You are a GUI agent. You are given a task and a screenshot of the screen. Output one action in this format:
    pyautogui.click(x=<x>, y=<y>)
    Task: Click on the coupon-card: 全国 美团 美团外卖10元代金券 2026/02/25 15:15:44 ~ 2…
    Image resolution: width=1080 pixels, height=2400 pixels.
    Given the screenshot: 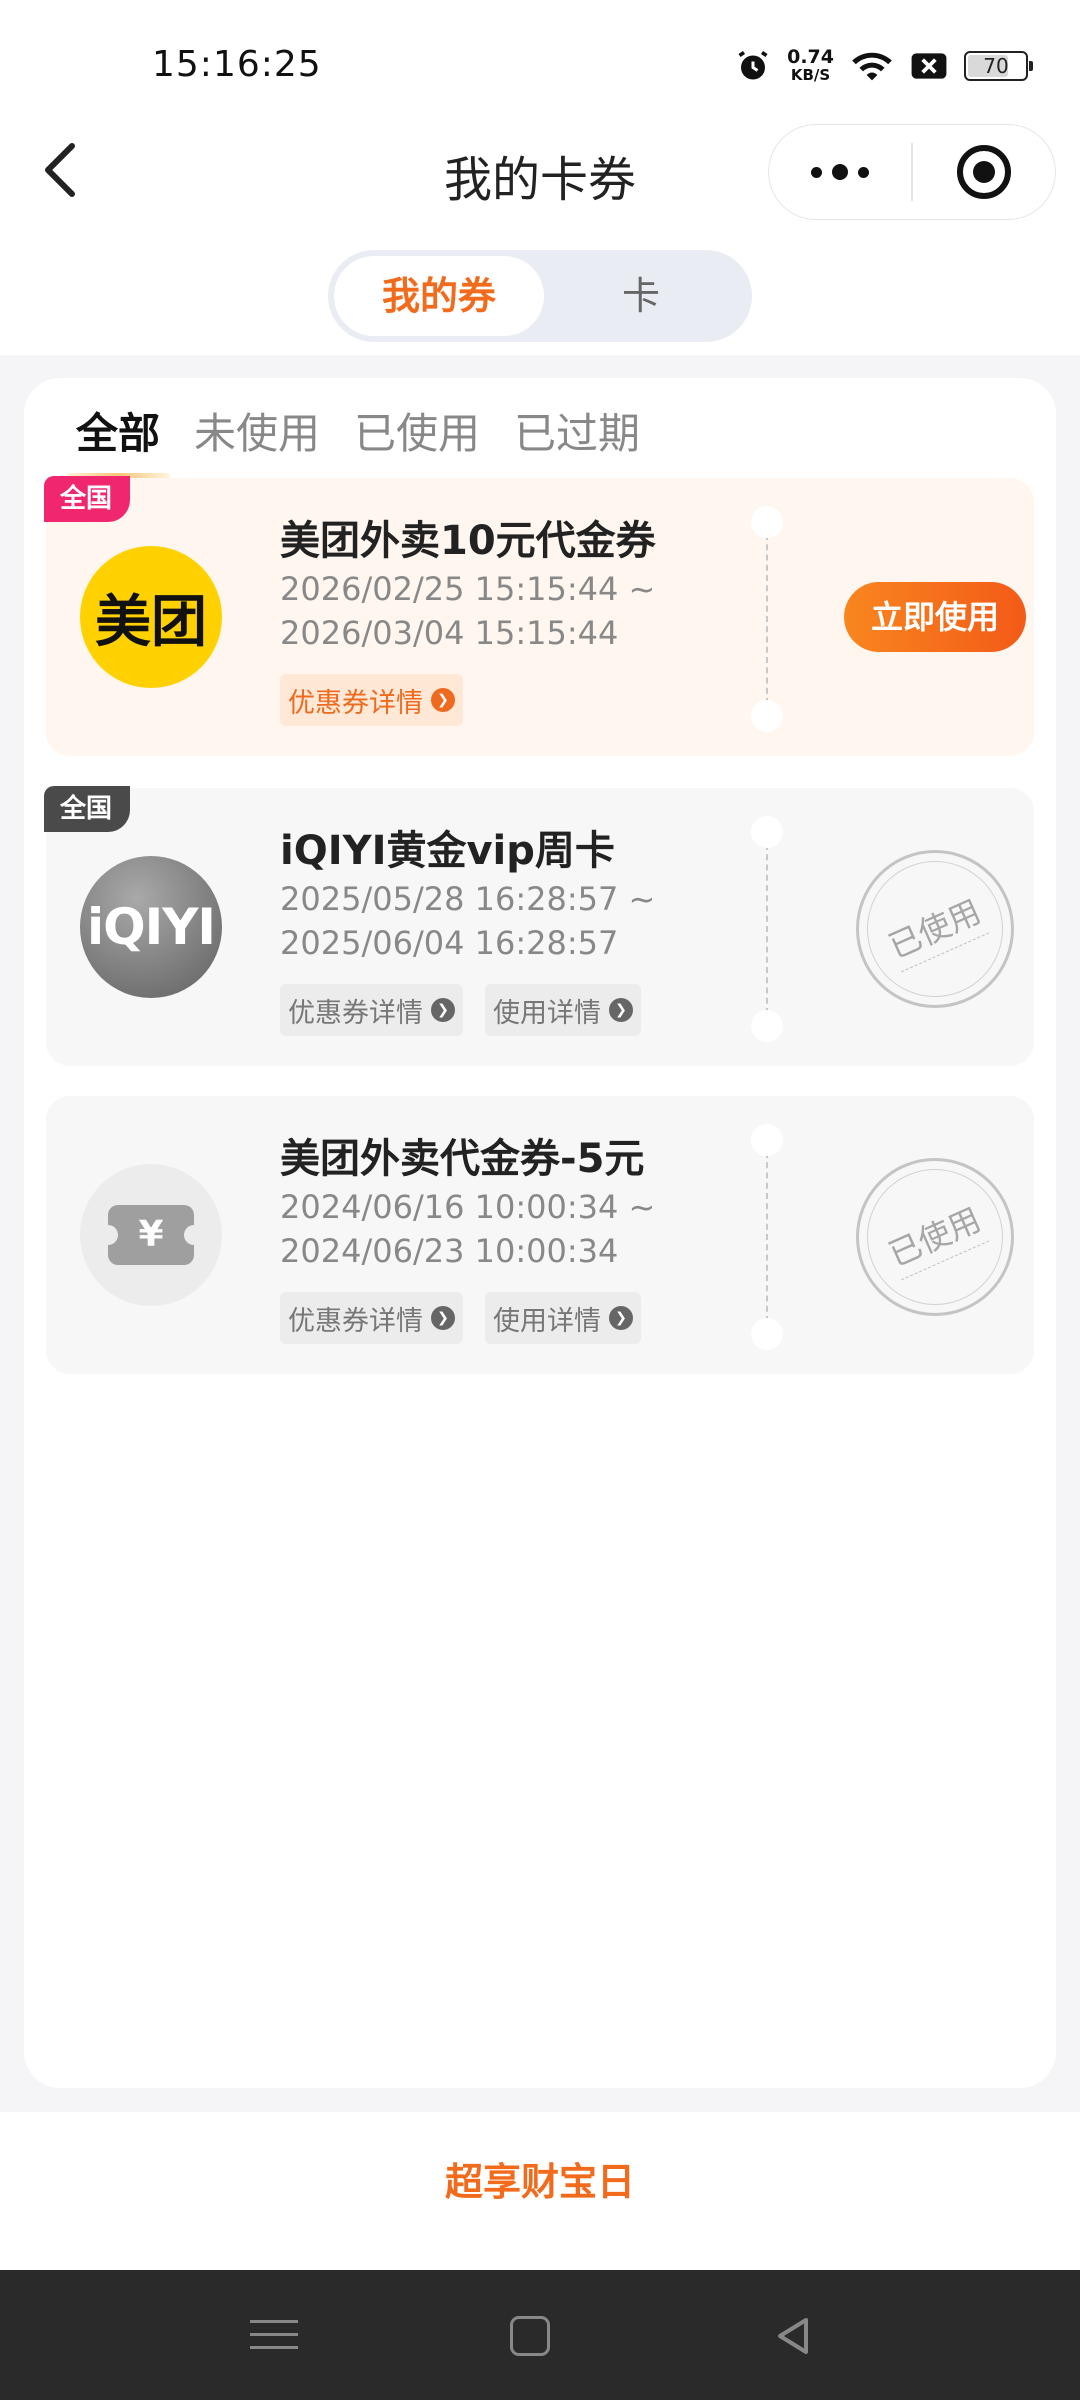 What is the action you would take?
    pyautogui.click(x=539, y=616)
    